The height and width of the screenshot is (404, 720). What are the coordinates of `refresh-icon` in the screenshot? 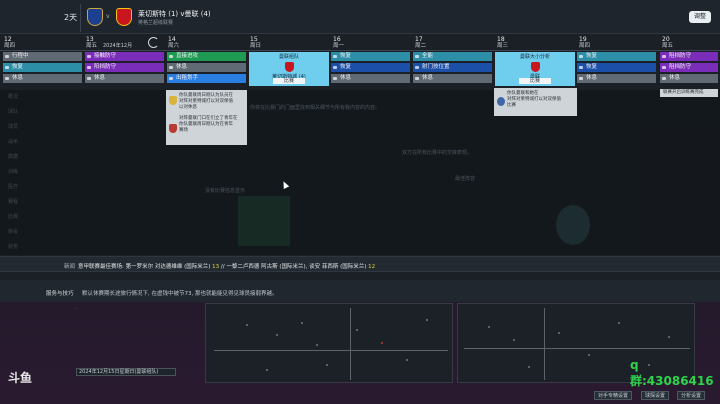 It's located at (153, 42).